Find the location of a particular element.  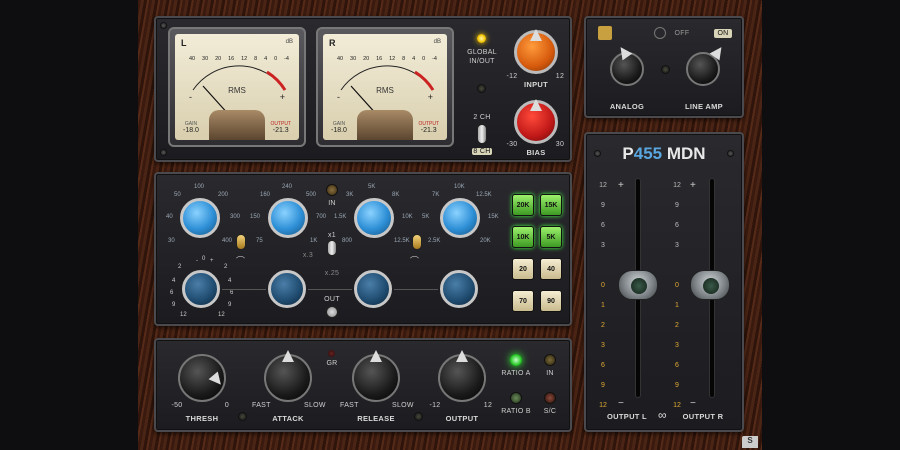

eq-freq-label: 10K is located at coordinates (459, 187).